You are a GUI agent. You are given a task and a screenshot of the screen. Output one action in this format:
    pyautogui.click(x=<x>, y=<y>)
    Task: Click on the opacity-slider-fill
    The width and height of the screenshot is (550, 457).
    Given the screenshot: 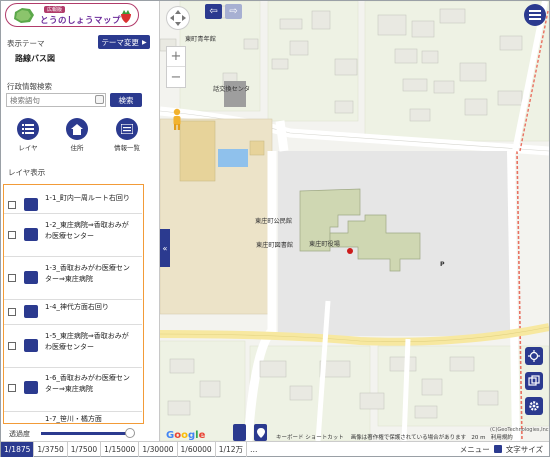 What is the action you would take?
    pyautogui.click(x=85, y=433)
    